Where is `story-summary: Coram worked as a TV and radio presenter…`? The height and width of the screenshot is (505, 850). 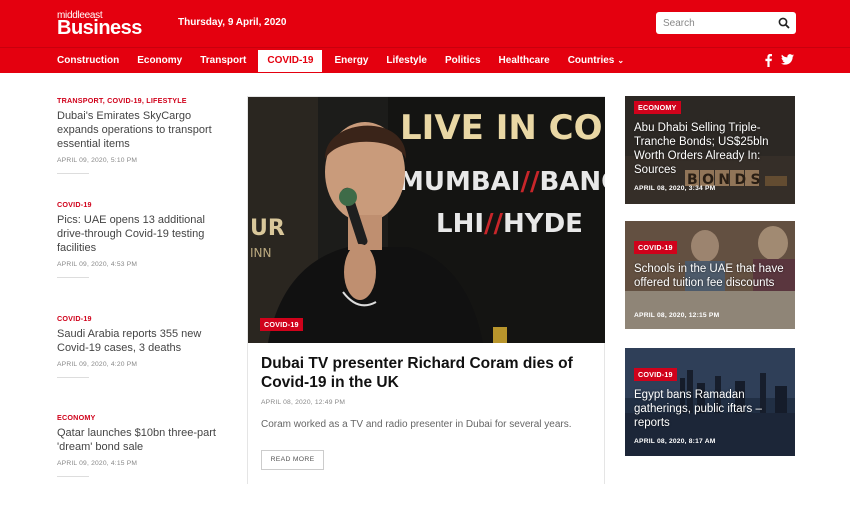 story-summary: Coram worked as a TV and radio presenter… is located at coordinates (416, 424).